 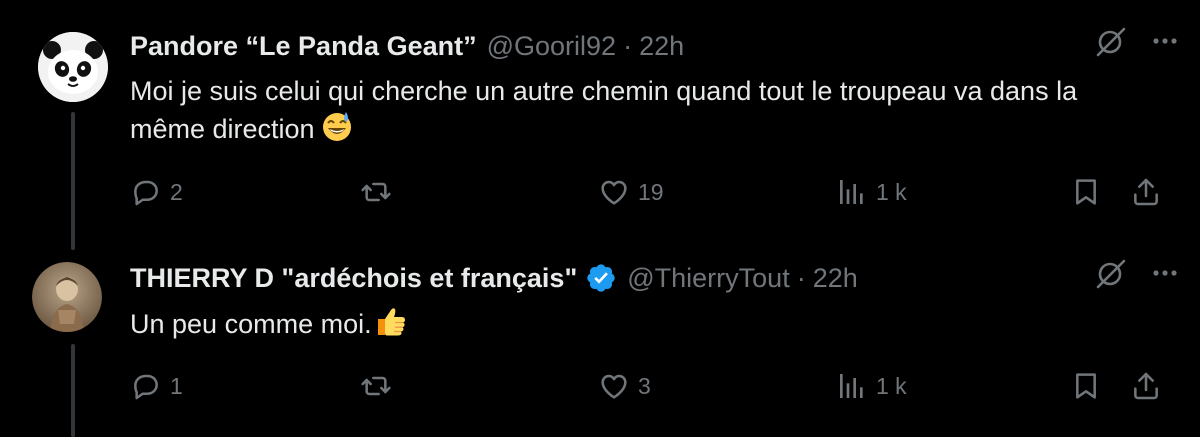 What do you see at coordinates (630, 326) in the screenshot?
I see `tweet-text: Un peu comme moi.` at bounding box center [630, 326].